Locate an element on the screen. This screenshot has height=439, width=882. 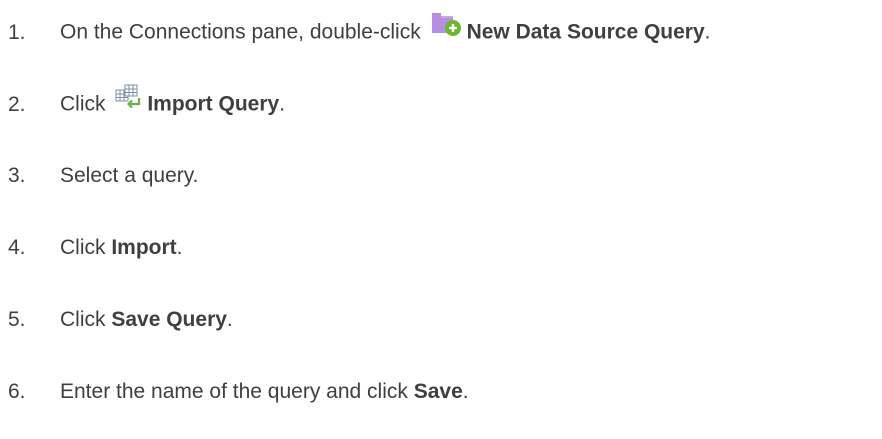
step-5: 5. Click Save Query. is located at coordinates (120, 320).